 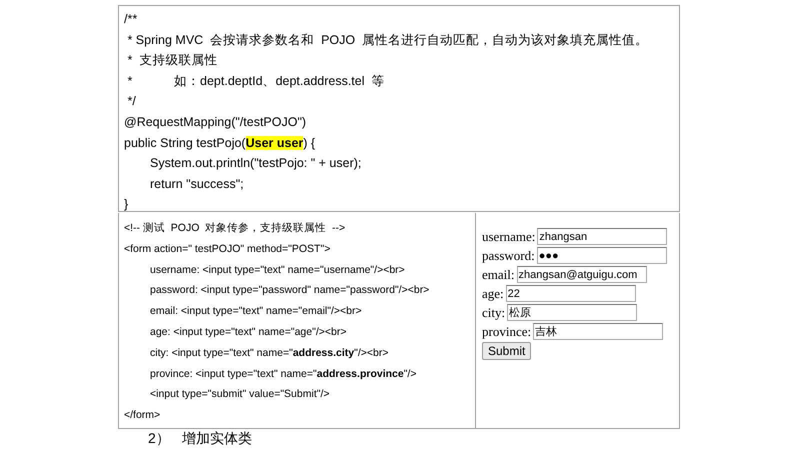 I want to click on code-line: System.out.println("testPojo: " + user);, so click(x=255, y=163).